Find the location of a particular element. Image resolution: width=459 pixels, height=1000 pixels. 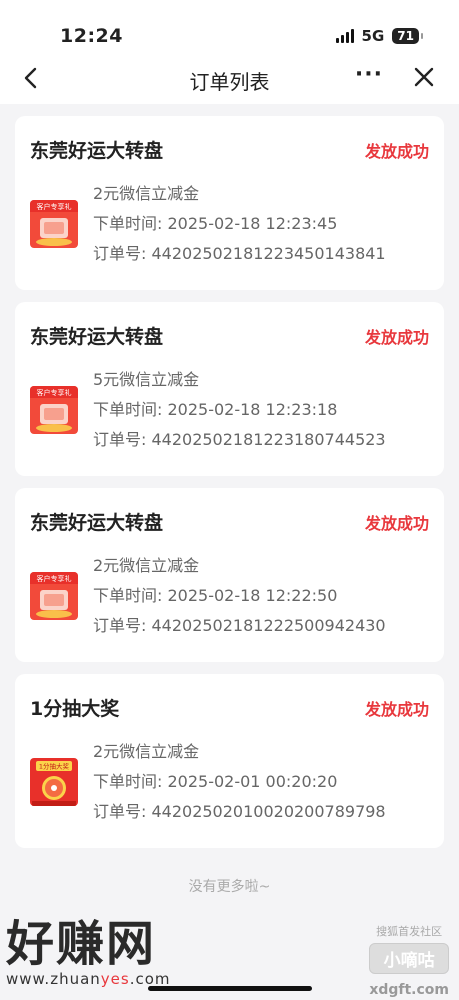

no-more-text: 没有更多啦~ is located at coordinates (229, 887).